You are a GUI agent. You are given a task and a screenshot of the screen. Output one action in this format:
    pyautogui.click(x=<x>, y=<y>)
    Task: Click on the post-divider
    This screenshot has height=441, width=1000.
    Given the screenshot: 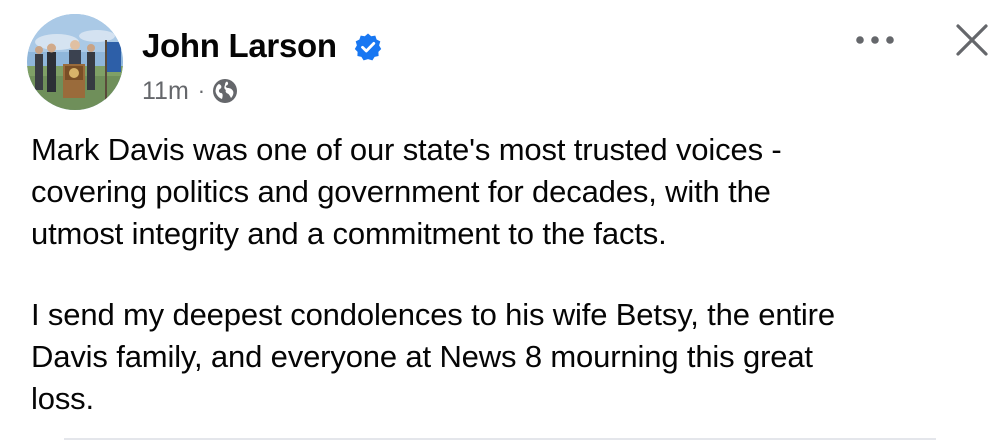 What is the action you would take?
    pyautogui.click(x=500, y=439)
    